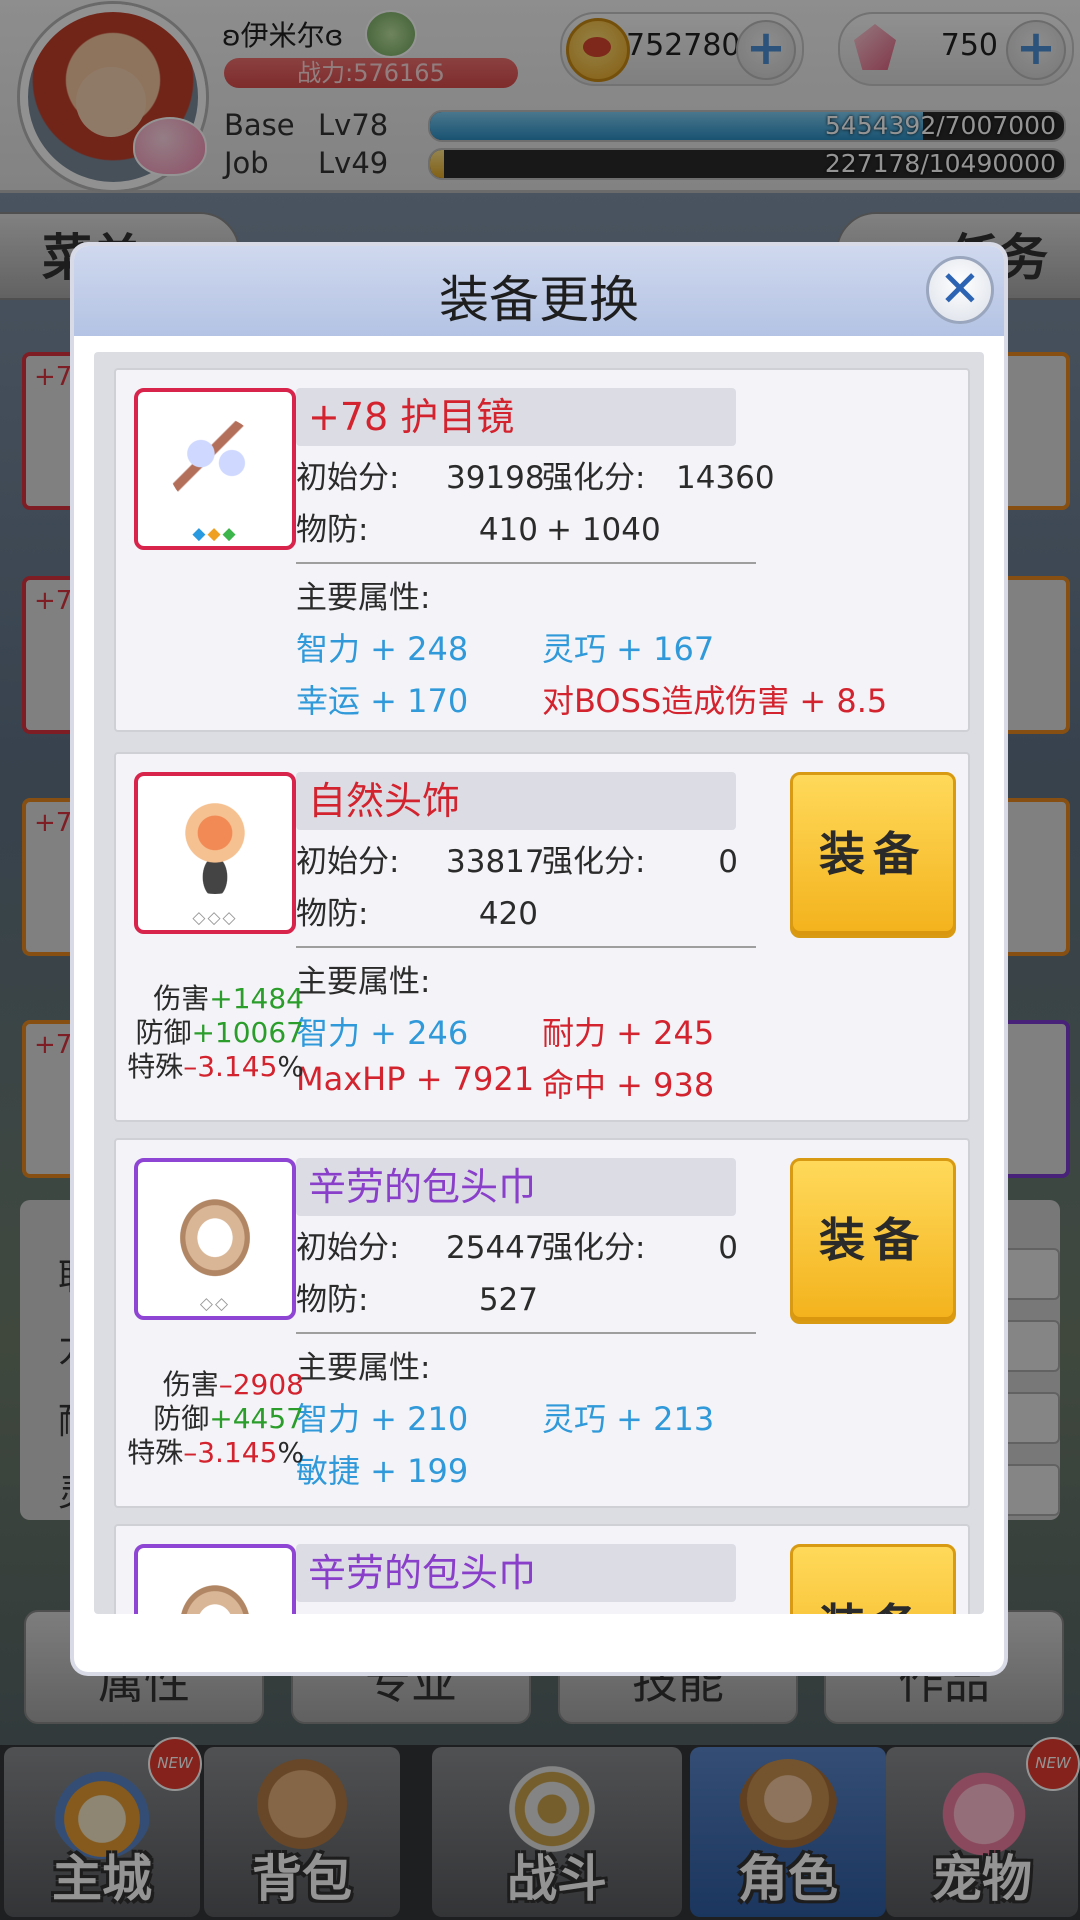 The image size is (1080, 1920). I want to click on attr-line: 灵巧 + 167, so click(628, 649).